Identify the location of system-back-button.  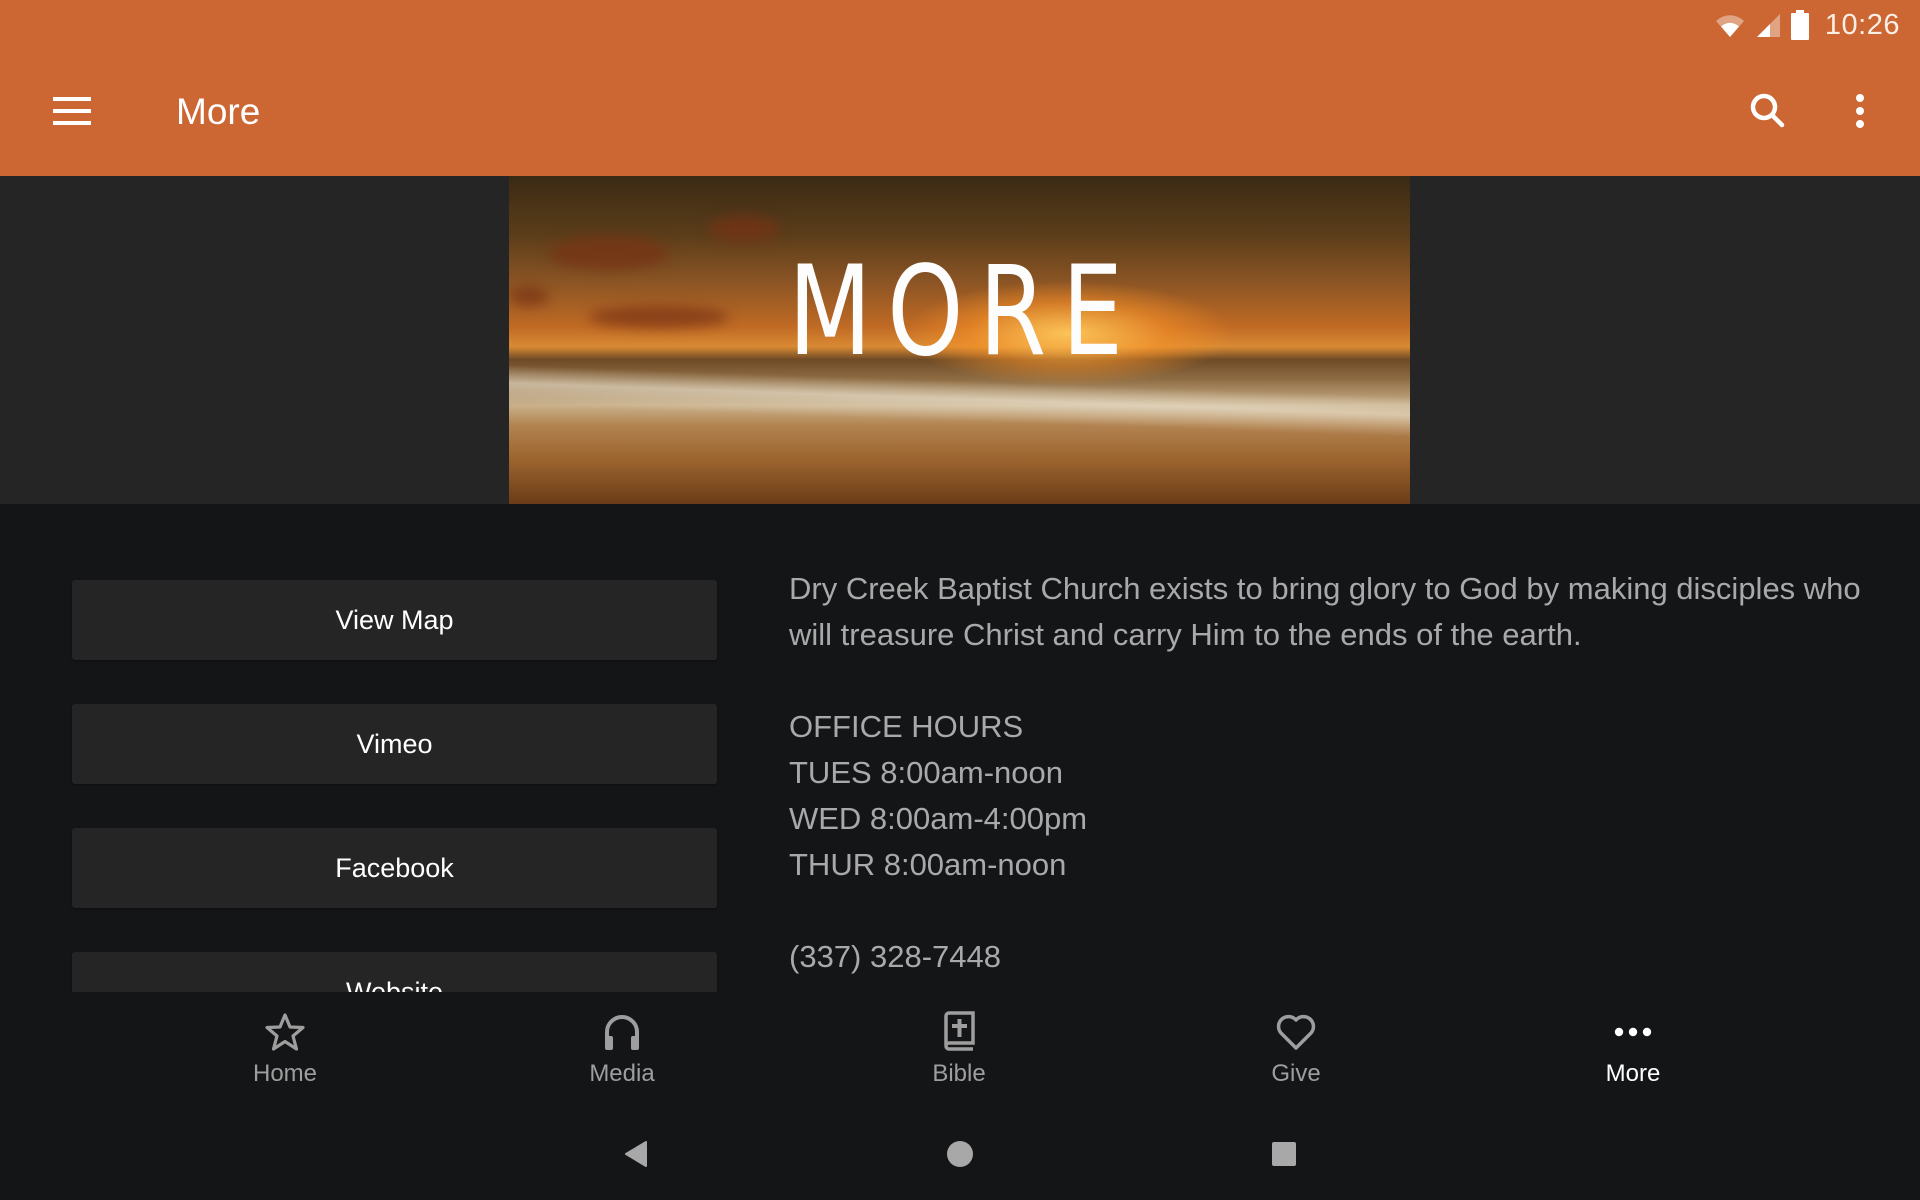
(636, 1154).